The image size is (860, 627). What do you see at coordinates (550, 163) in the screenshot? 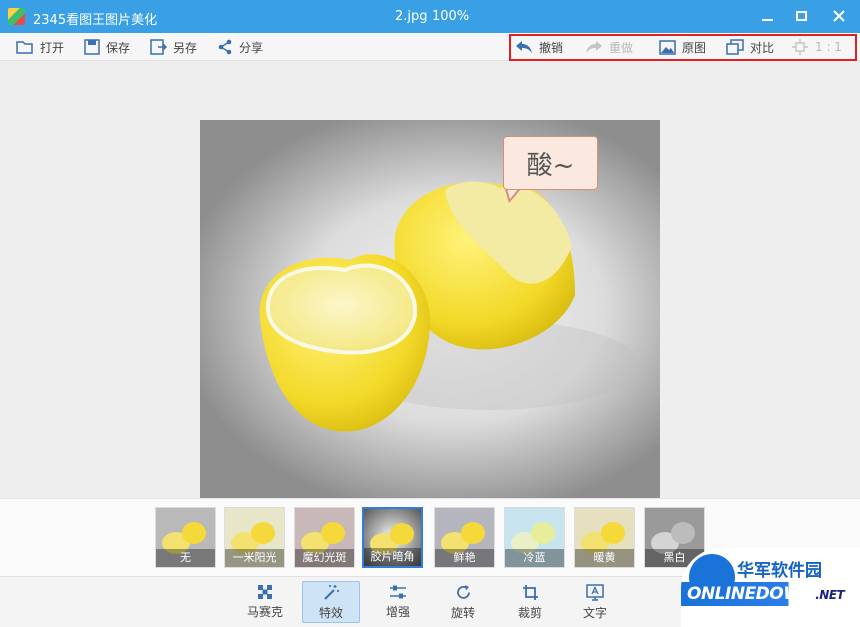
I see `speech-bubble: 酸~` at bounding box center [550, 163].